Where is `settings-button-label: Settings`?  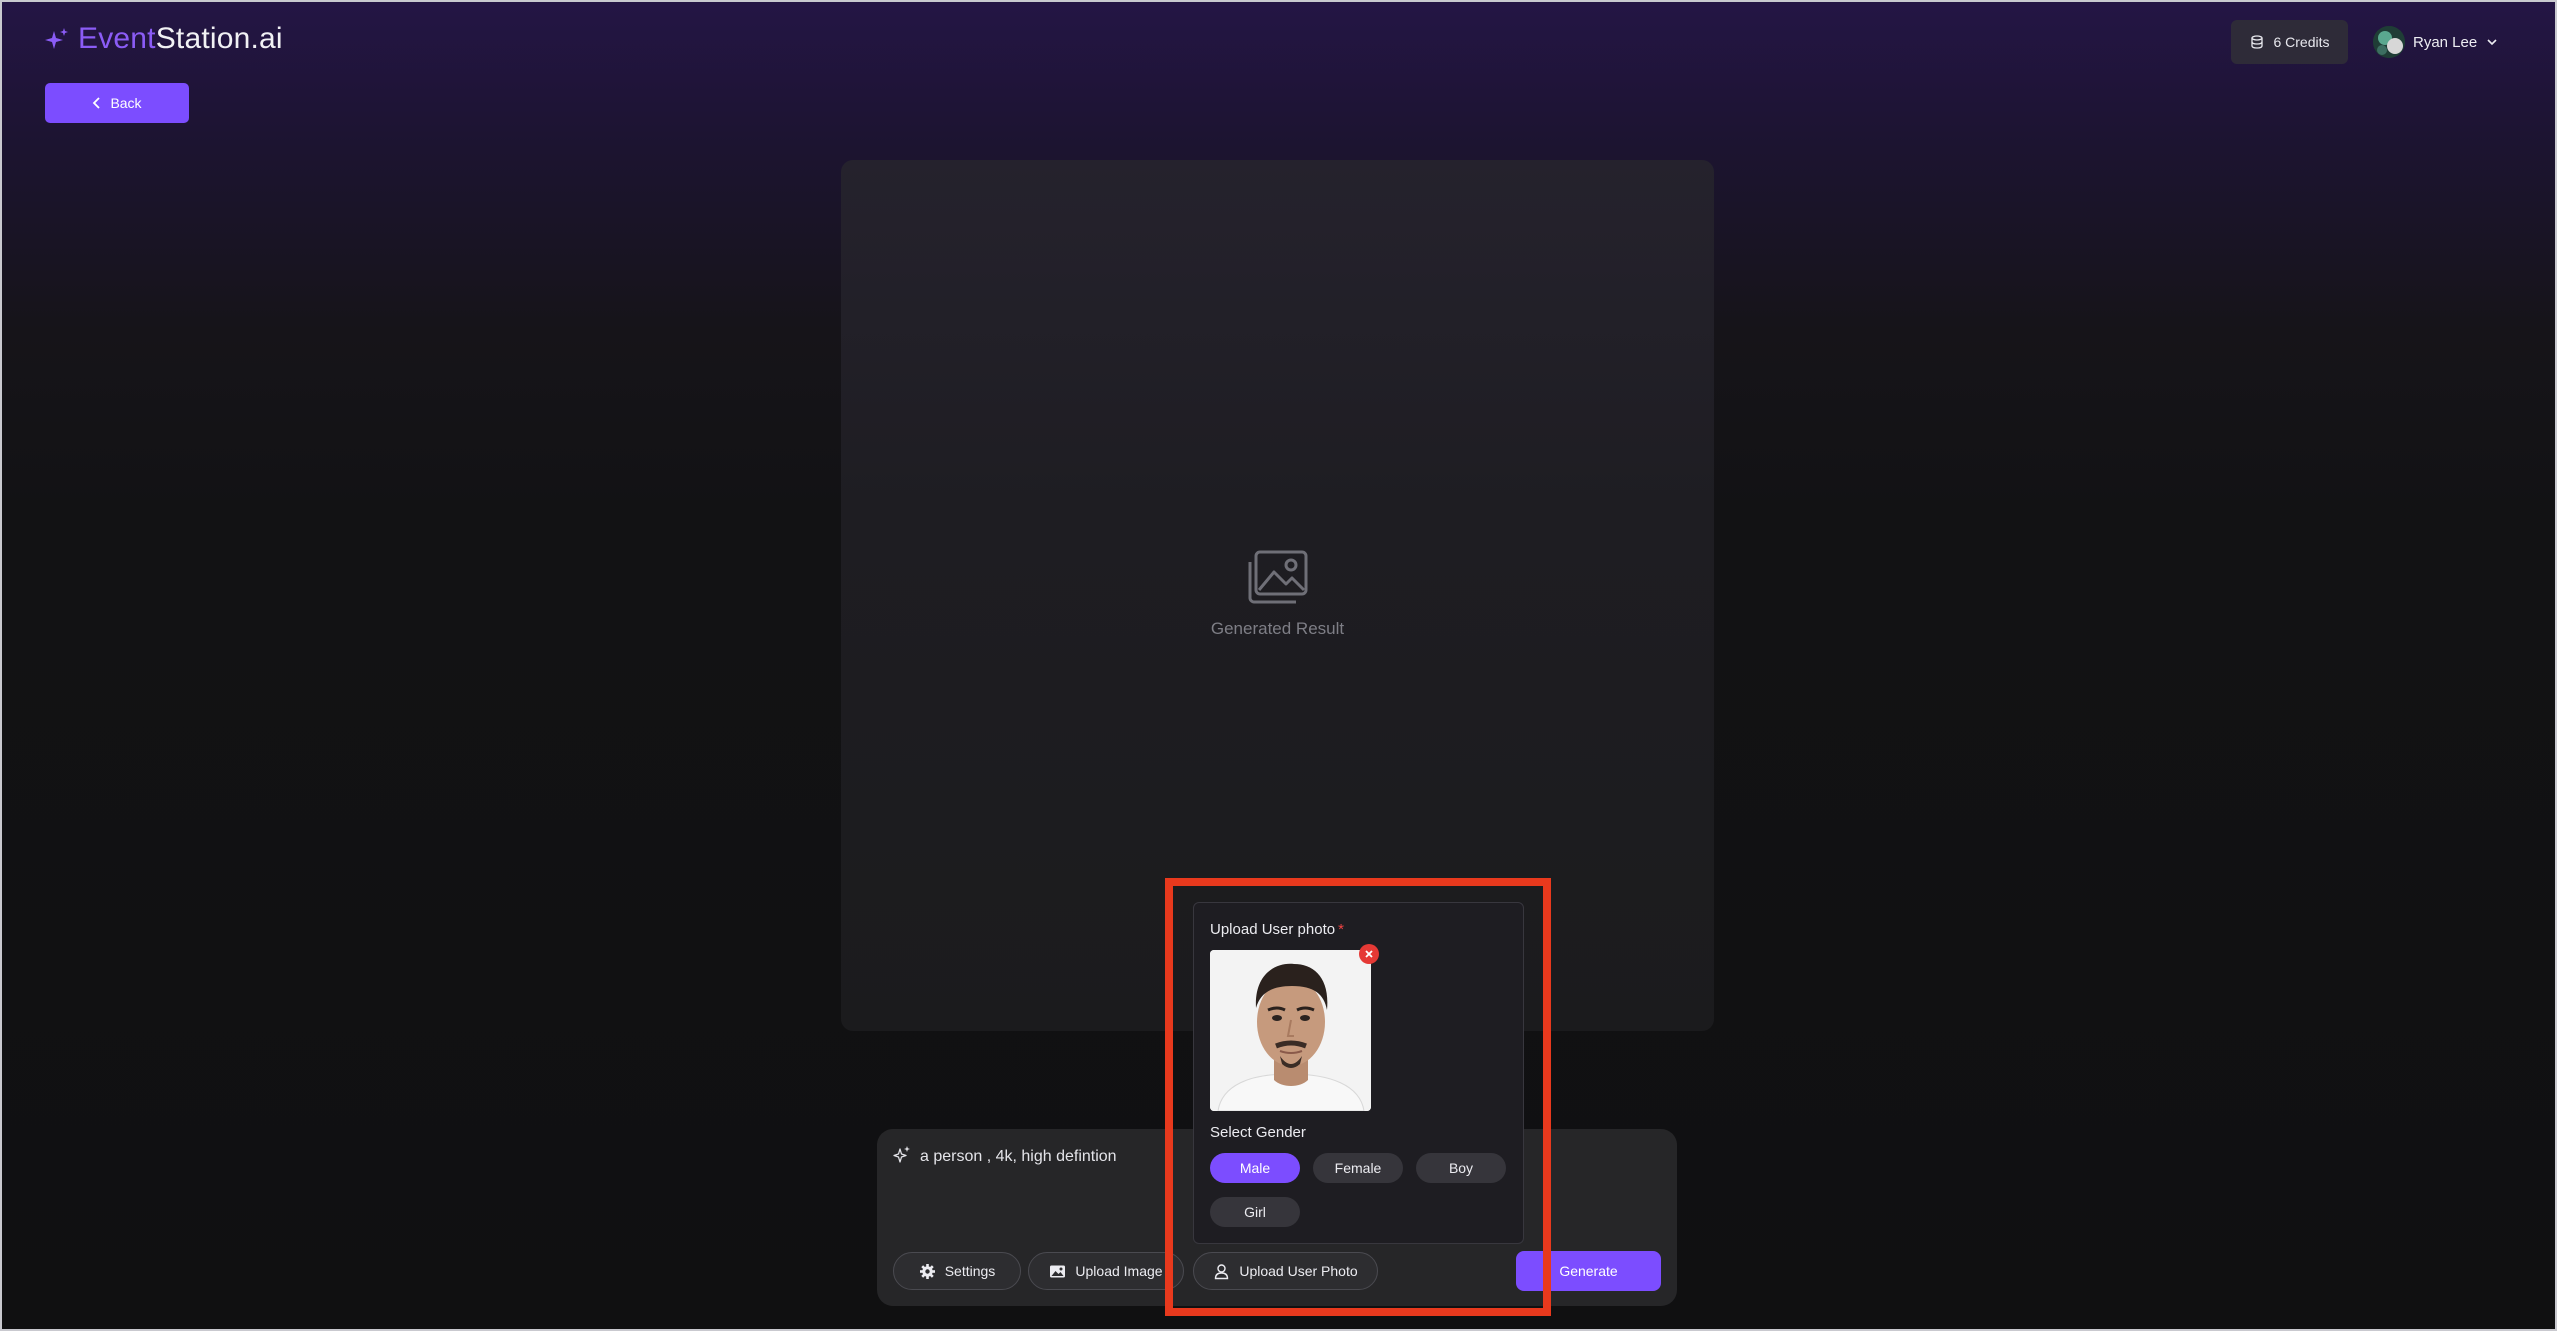
settings-button-label: Settings is located at coordinates (970, 1271).